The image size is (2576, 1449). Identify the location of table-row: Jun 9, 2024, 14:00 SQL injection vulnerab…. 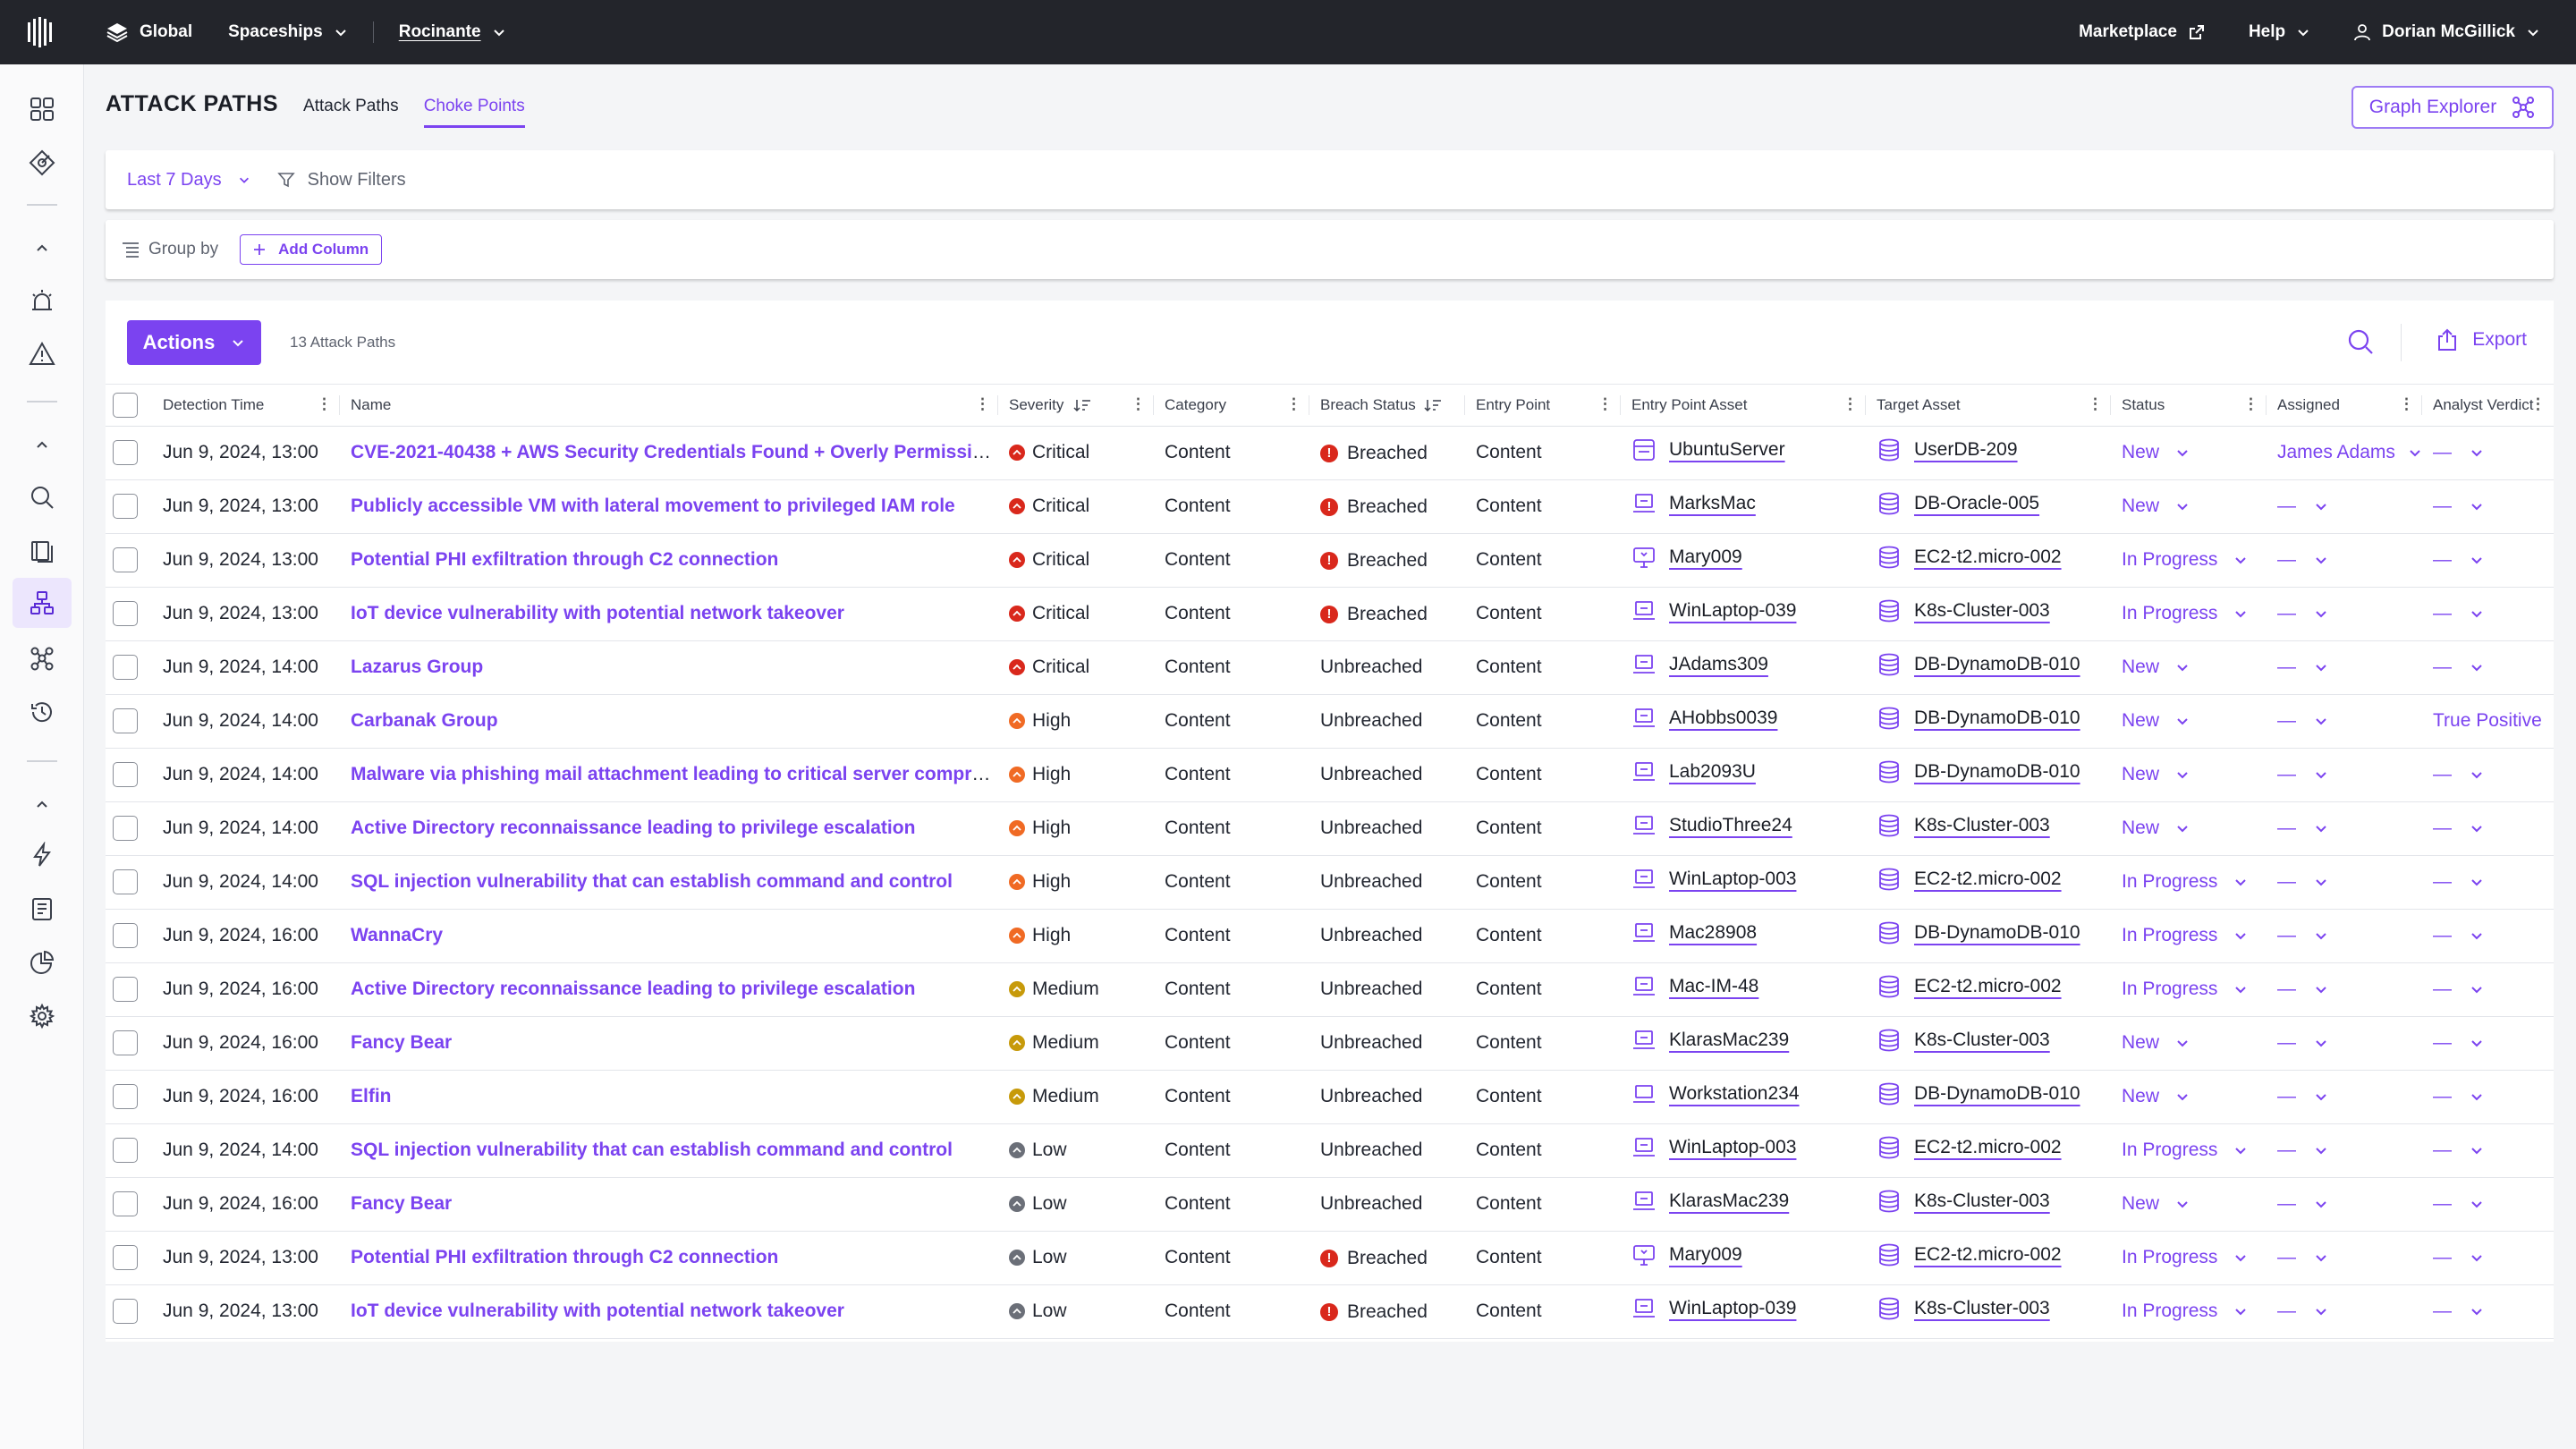
(1330, 882).